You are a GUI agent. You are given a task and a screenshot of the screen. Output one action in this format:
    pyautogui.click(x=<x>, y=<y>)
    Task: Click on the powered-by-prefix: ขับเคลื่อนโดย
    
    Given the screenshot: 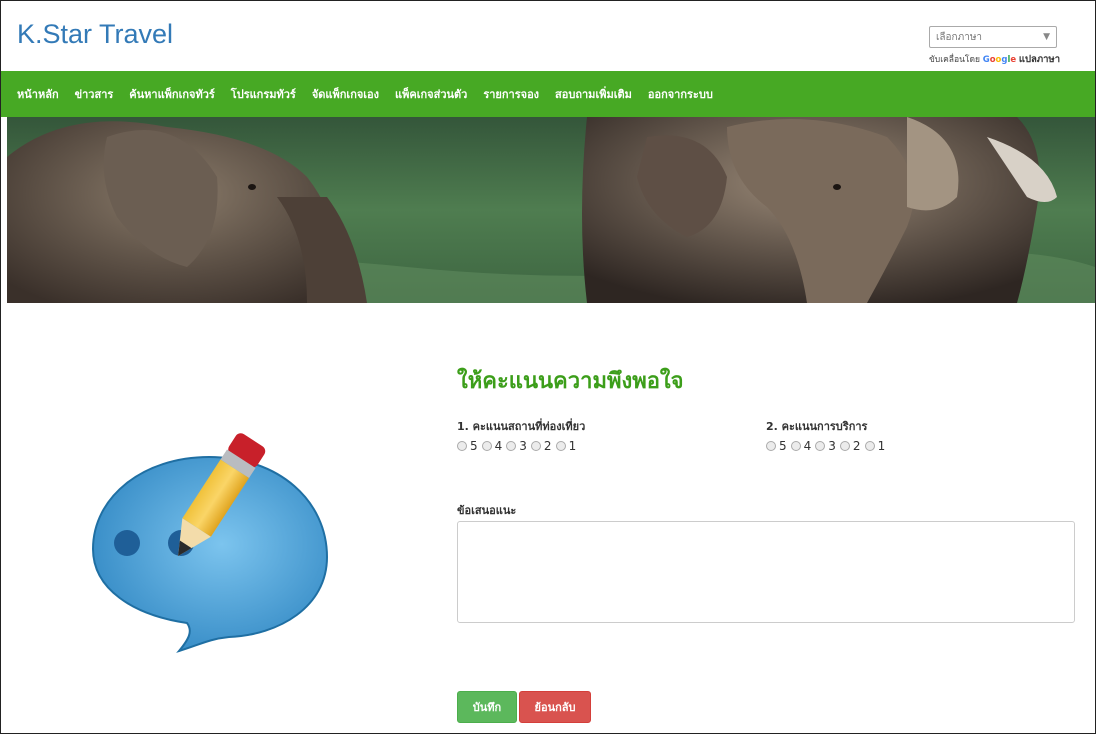 What is the action you would take?
    pyautogui.click(x=954, y=60)
    